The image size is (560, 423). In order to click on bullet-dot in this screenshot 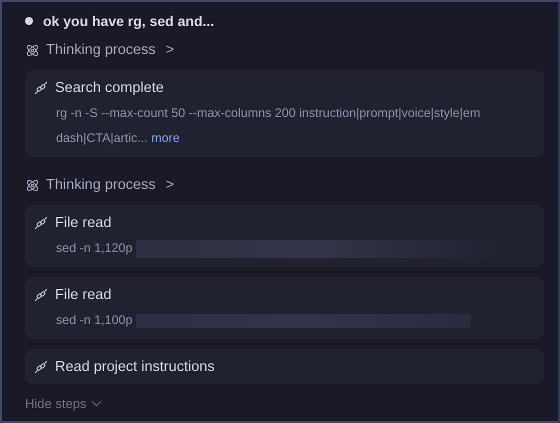, I will do `click(29, 21)`.